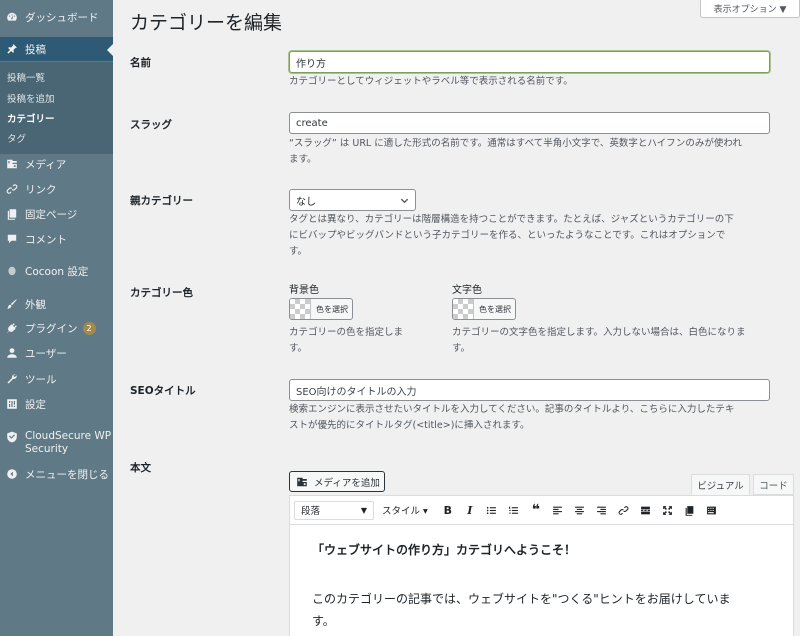  Describe the element at coordinates (773, 484) in the screenshot. I see `tab-code: コード` at that location.